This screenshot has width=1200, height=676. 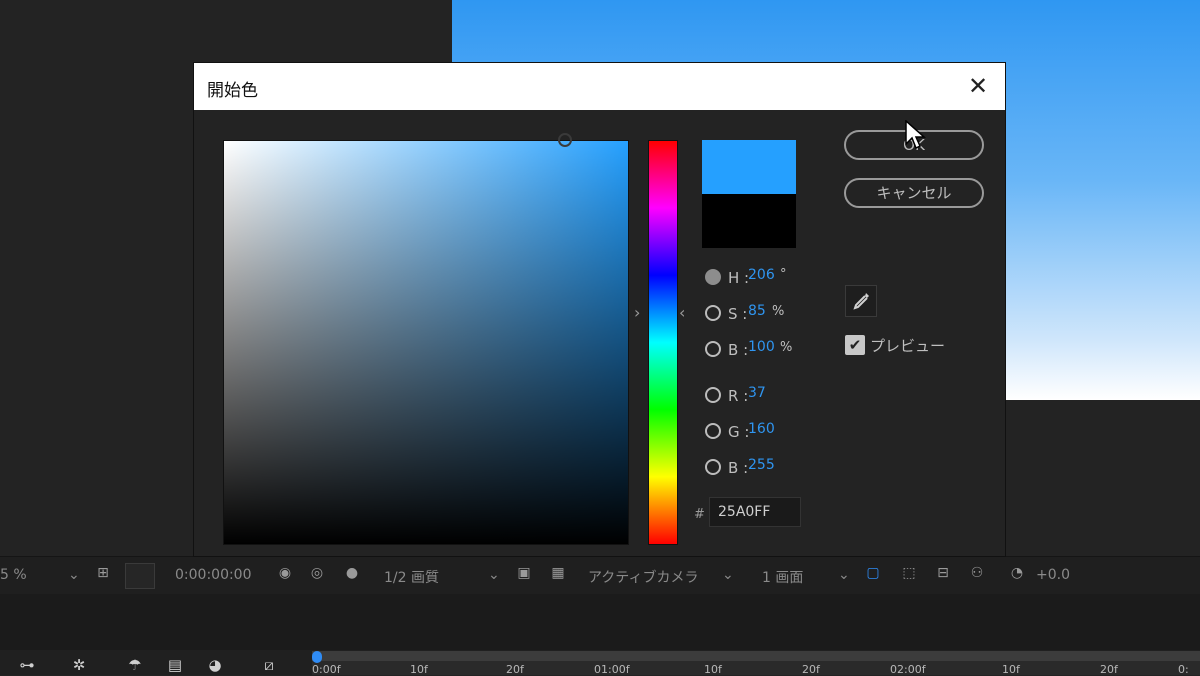 What do you see at coordinates (978, 86) in the screenshot?
I see `close-icon: ✕` at bounding box center [978, 86].